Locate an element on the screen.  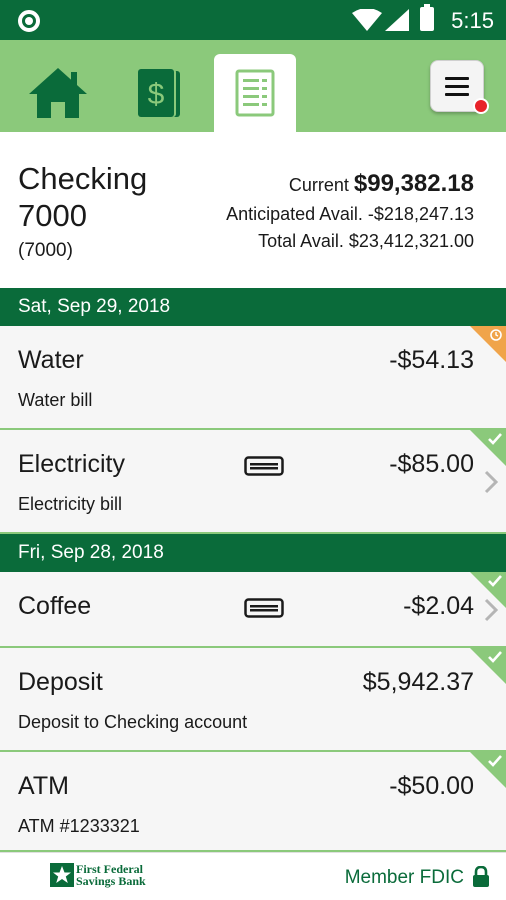
fdic-label: Member FDIC is located at coordinates (404, 877).